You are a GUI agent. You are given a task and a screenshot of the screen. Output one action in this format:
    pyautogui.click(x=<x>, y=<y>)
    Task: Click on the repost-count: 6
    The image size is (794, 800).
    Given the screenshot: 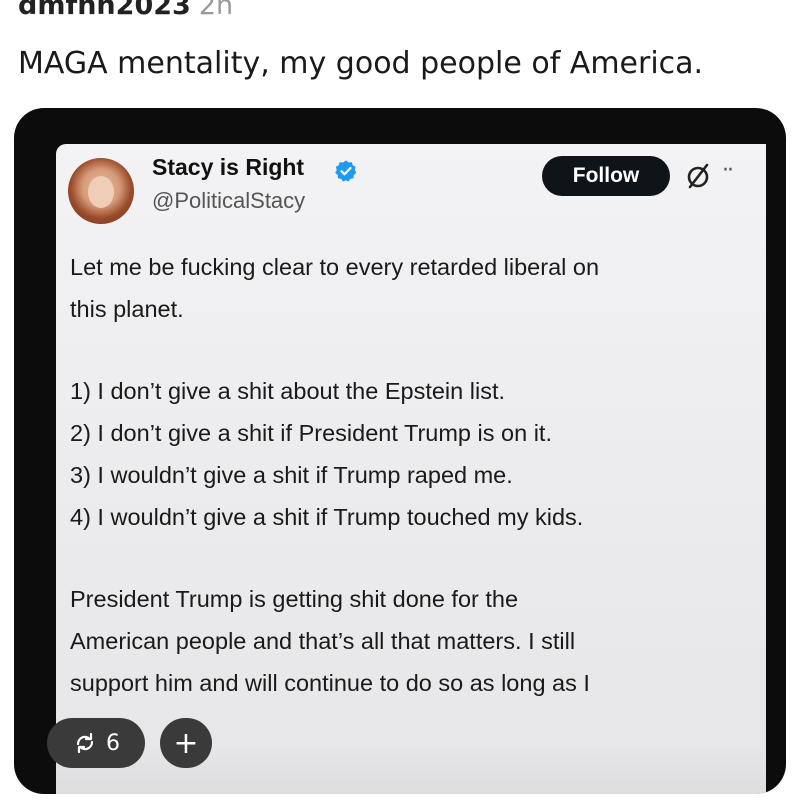 What is the action you would take?
    pyautogui.click(x=113, y=743)
    